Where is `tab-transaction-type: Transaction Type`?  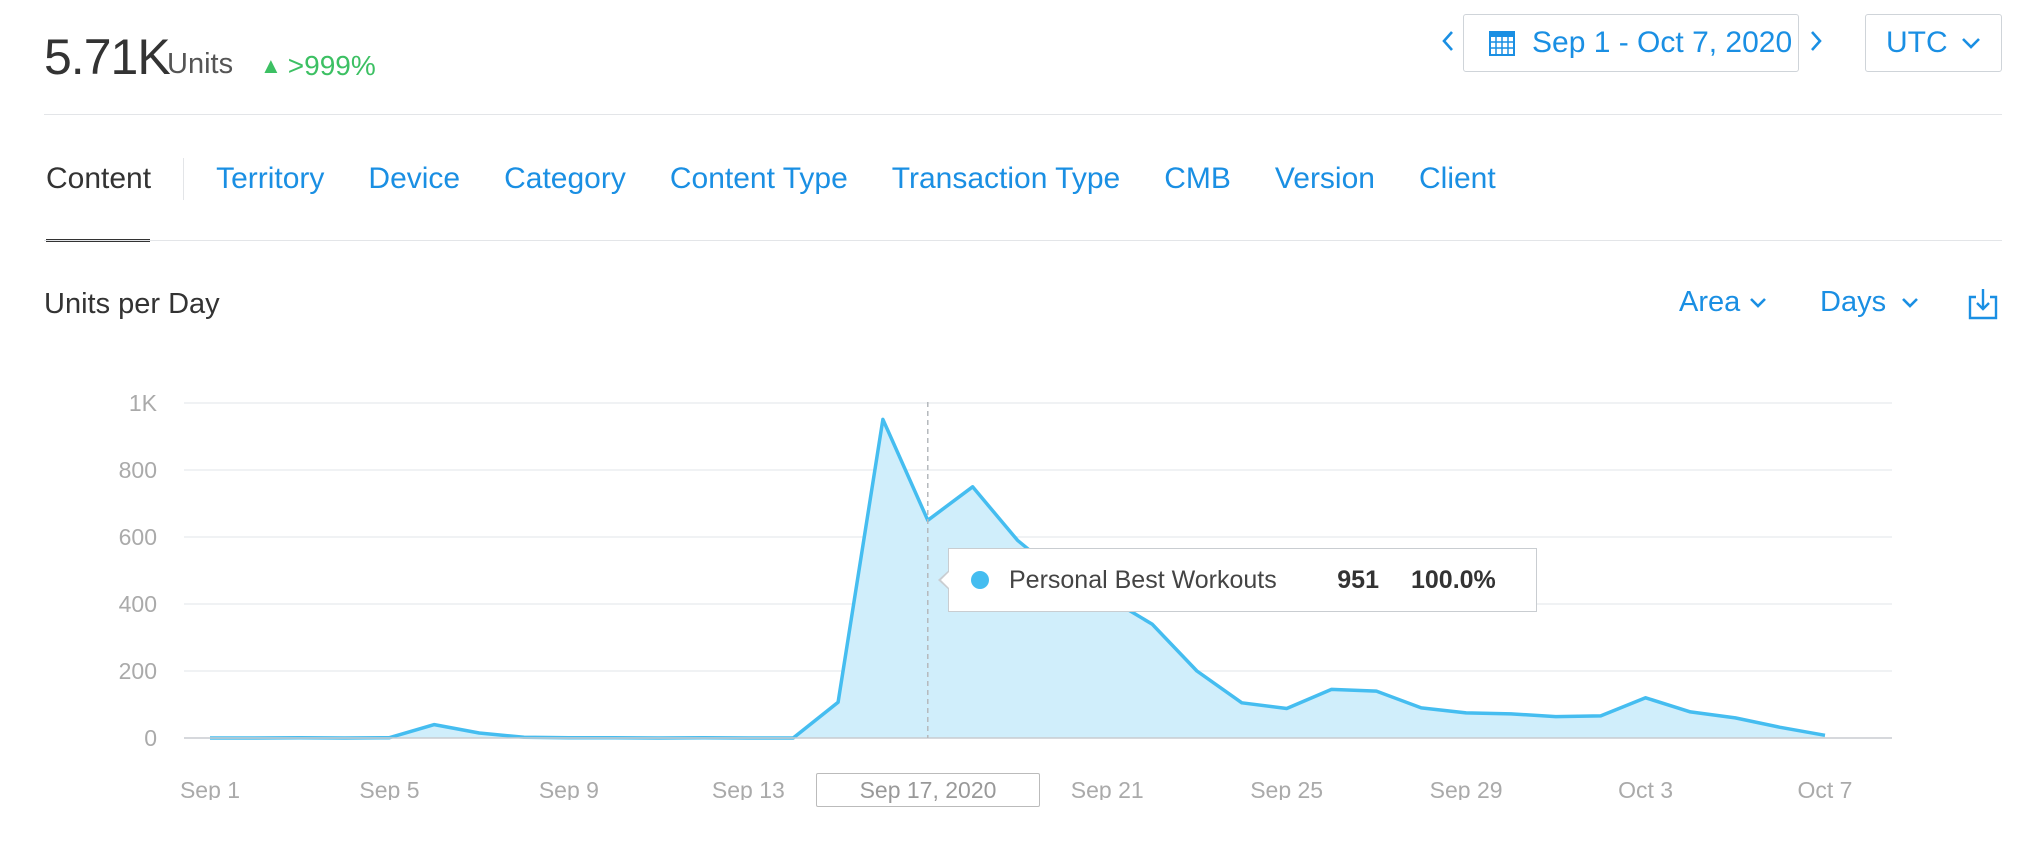
tab-transaction-type: Transaction Type is located at coordinates (1006, 179).